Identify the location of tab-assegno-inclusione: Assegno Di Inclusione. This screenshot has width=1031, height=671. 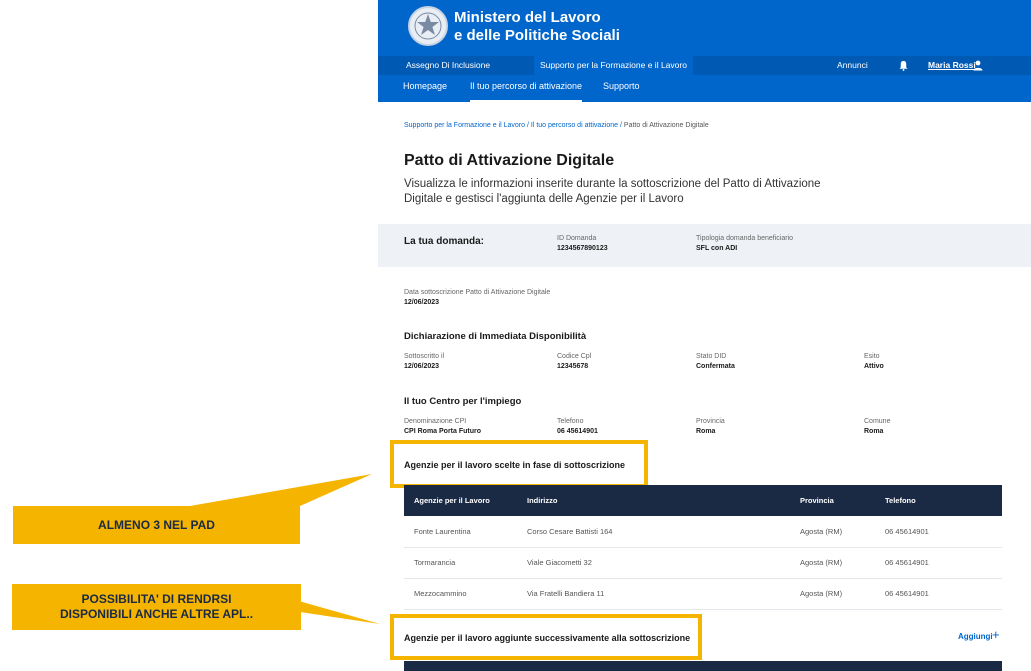
(448, 65).